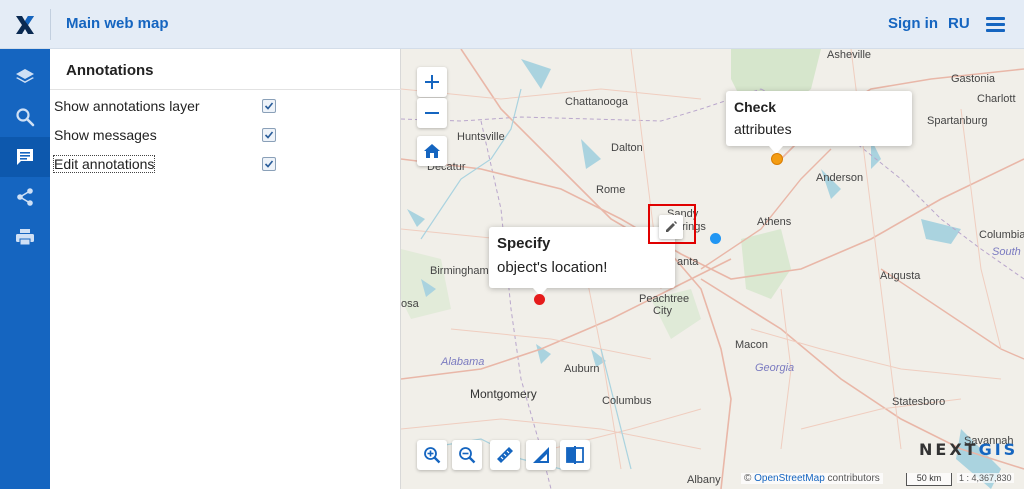 The width and height of the screenshot is (1024, 489). I want to click on city-label: Albany, so click(704, 480).